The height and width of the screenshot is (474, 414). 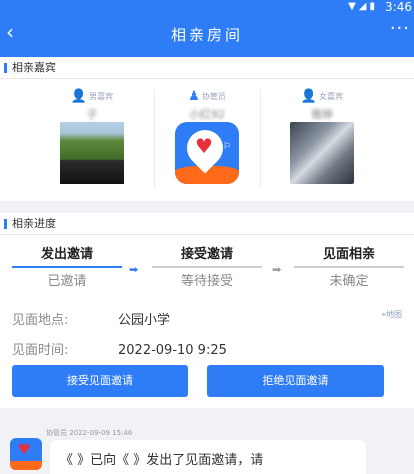 What do you see at coordinates (208, 457) in the screenshot?
I see `message-bubble: 《 》已向《 》发出了见面邀请，请` at bounding box center [208, 457].